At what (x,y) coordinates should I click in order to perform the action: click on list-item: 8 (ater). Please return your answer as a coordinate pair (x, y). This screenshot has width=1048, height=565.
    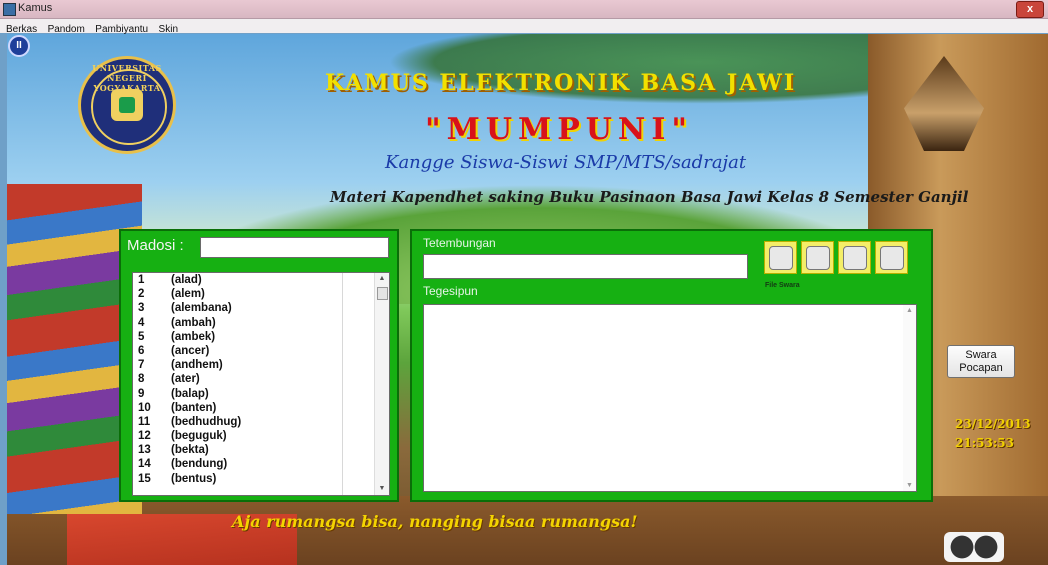
    Looking at the image, I should click on (261, 379).